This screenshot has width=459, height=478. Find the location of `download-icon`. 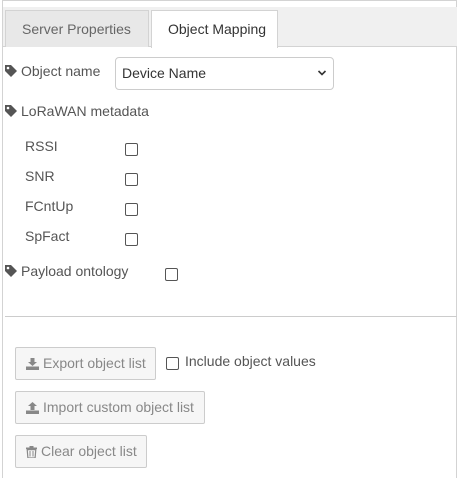

download-icon is located at coordinates (32, 364).